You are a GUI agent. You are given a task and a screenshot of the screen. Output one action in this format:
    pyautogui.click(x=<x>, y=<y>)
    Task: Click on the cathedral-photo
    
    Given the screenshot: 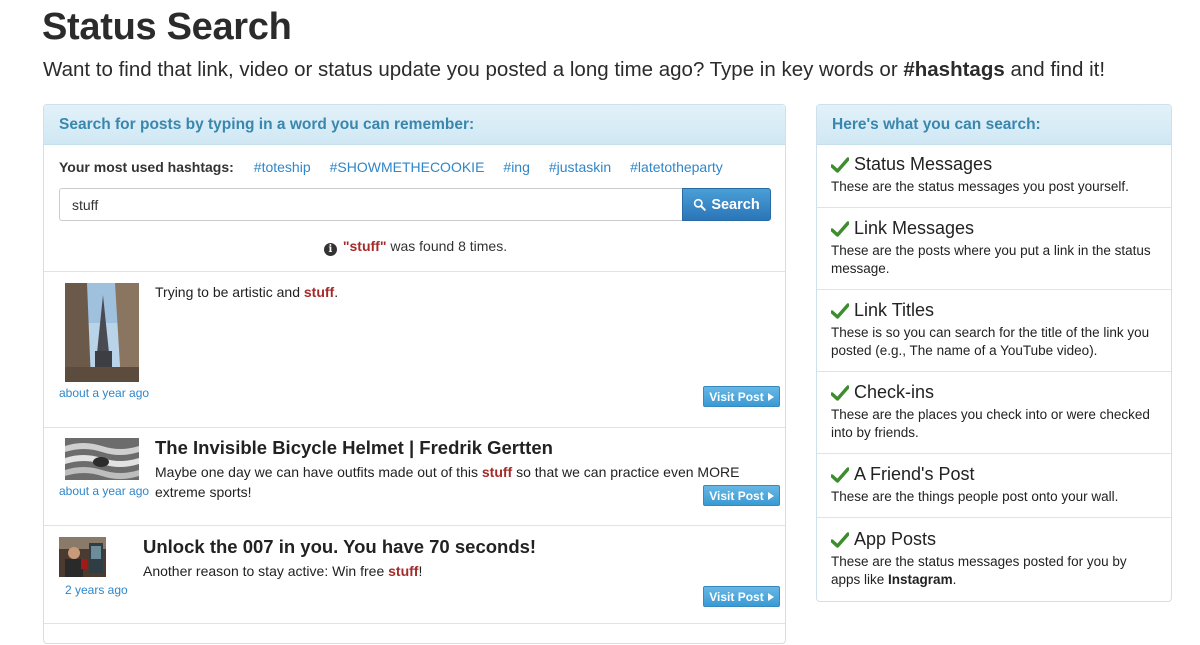 What is the action you would take?
    pyautogui.click(x=102, y=332)
    